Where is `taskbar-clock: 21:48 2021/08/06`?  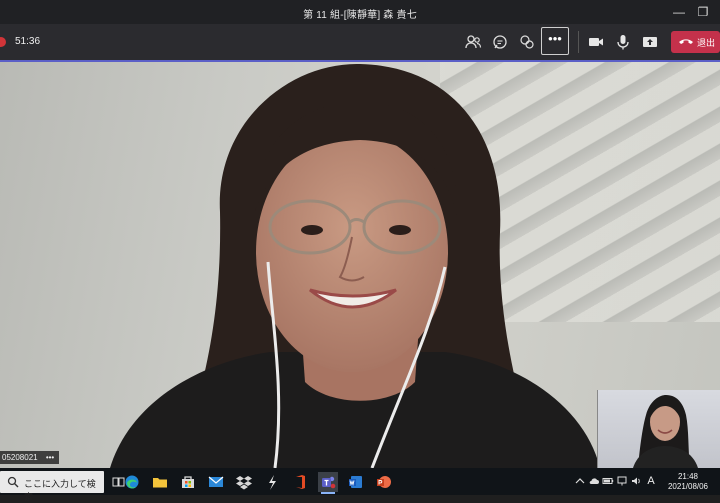 taskbar-clock: 21:48 2021/08/06 is located at coordinates (688, 482).